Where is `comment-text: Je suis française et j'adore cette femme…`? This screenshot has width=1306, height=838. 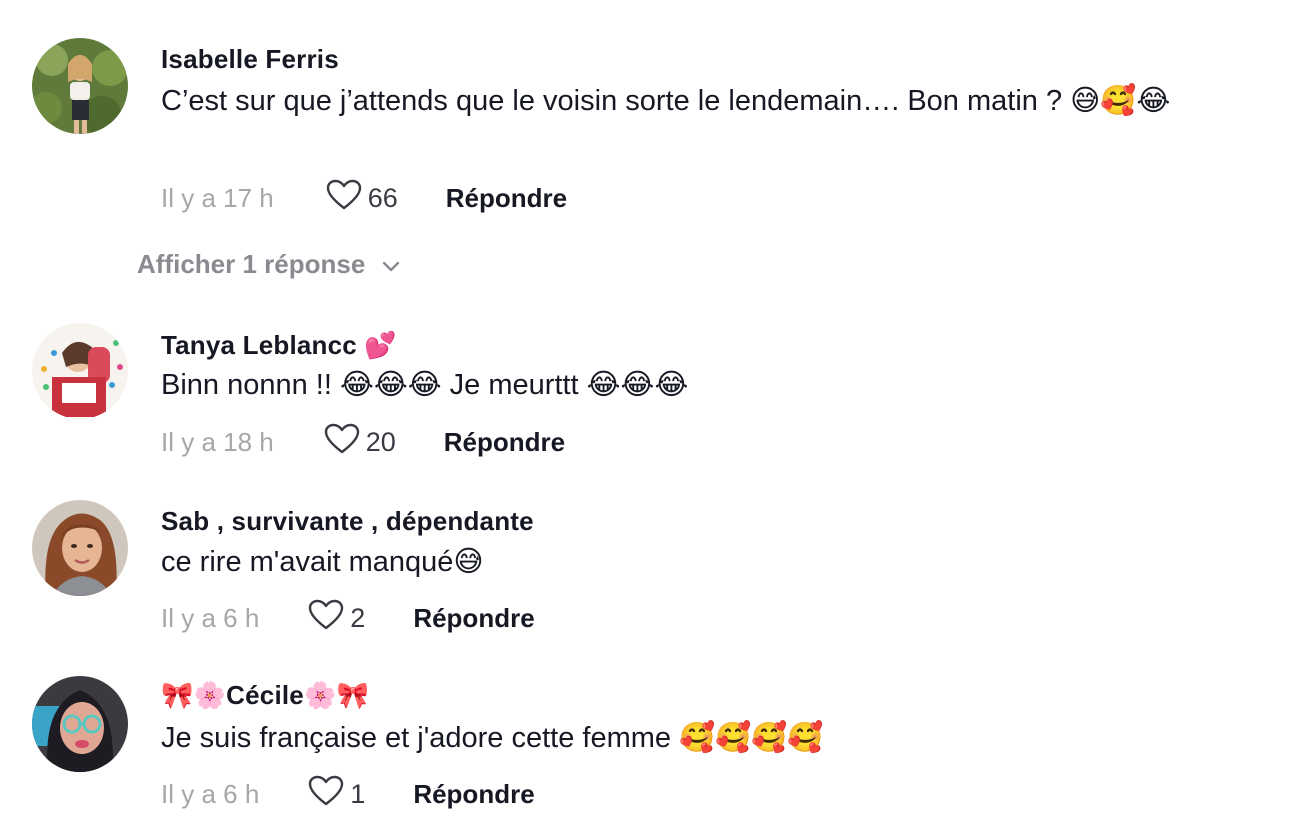
comment-text: Je suis française et j'adore cette femme… is located at coordinates (492, 738).